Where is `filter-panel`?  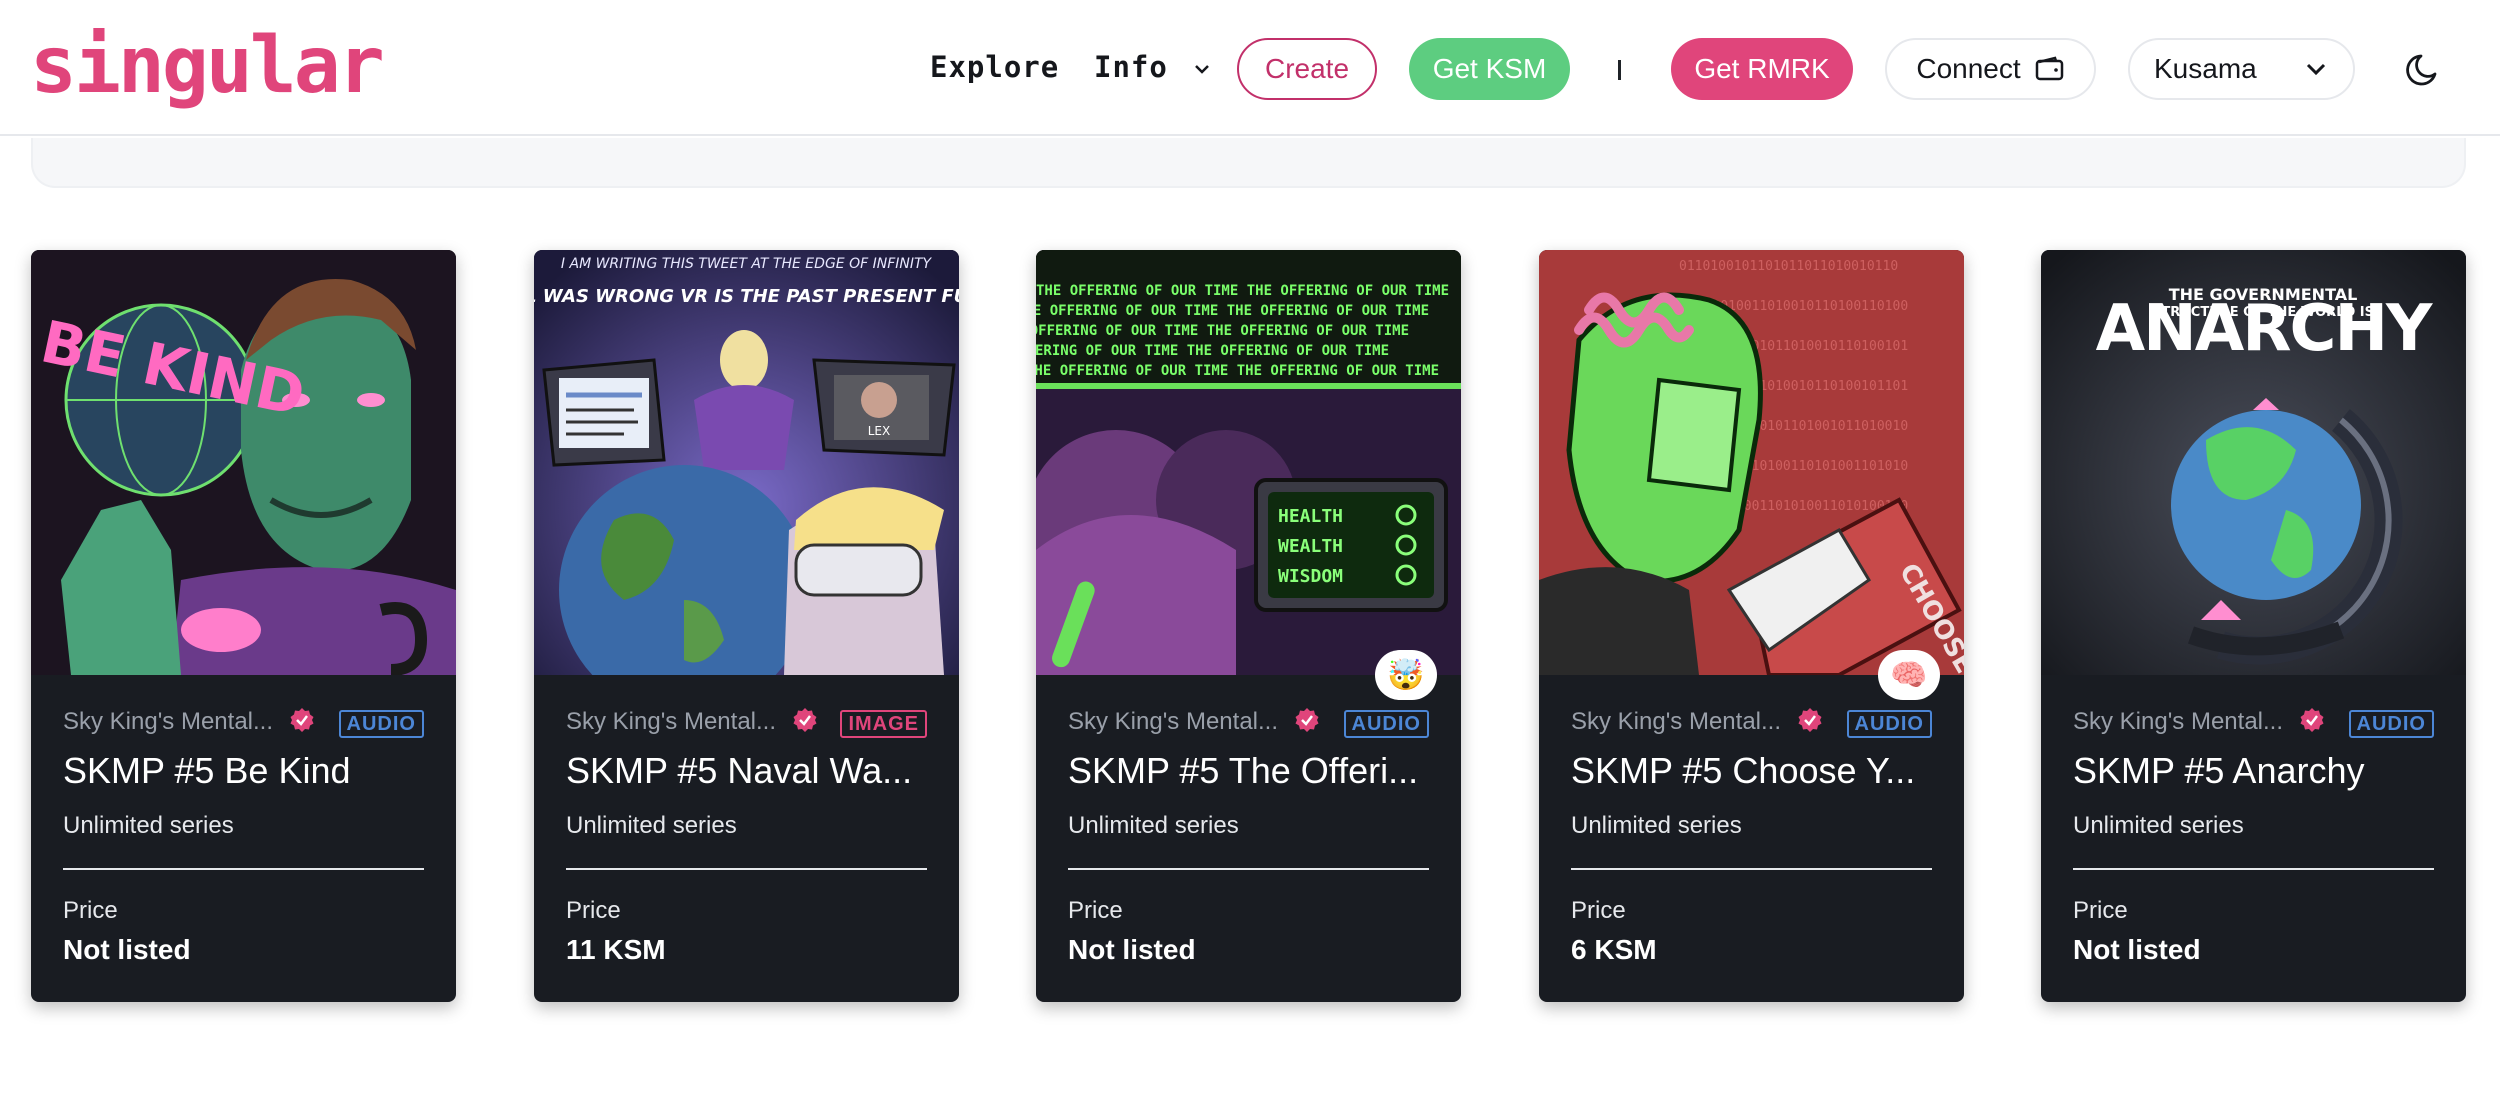 filter-panel is located at coordinates (1248, 163).